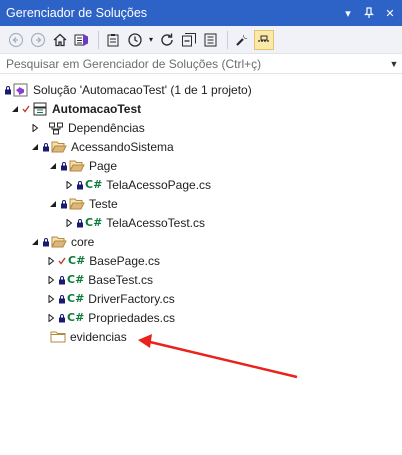 The height and width of the screenshot is (455, 402). Describe the element at coordinates (135, 40) in the screenshot. I see `history-icon` at that location.